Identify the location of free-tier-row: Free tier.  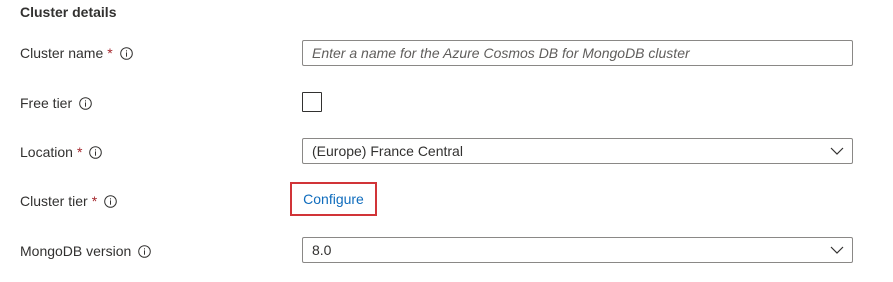
(56, 103).